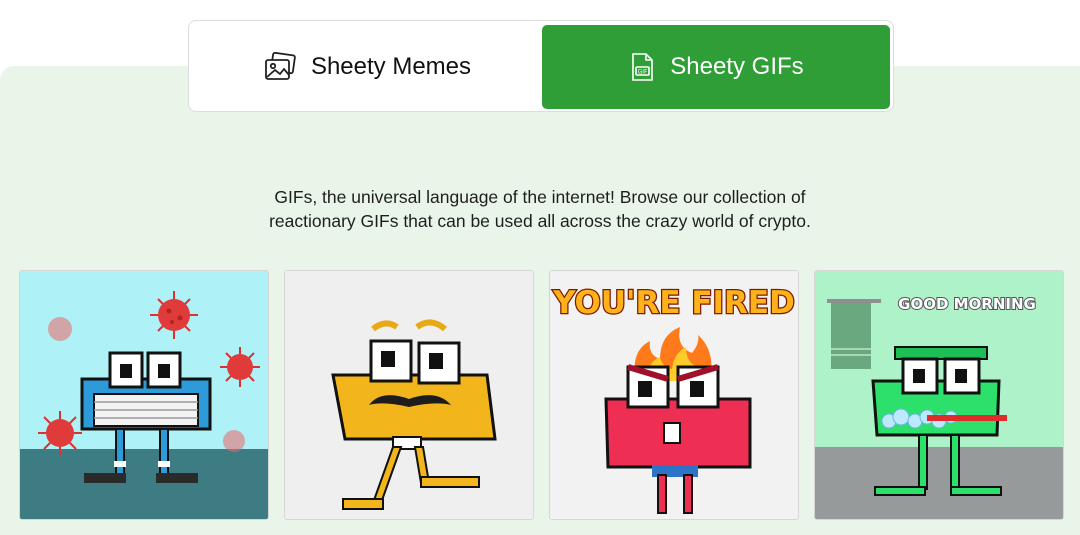 The width and height of the screenshot is (1080, 535). Describe the element at coordinates (391, 66) in the screenshot. I see `tab-label: Sheety Memes` at that location.